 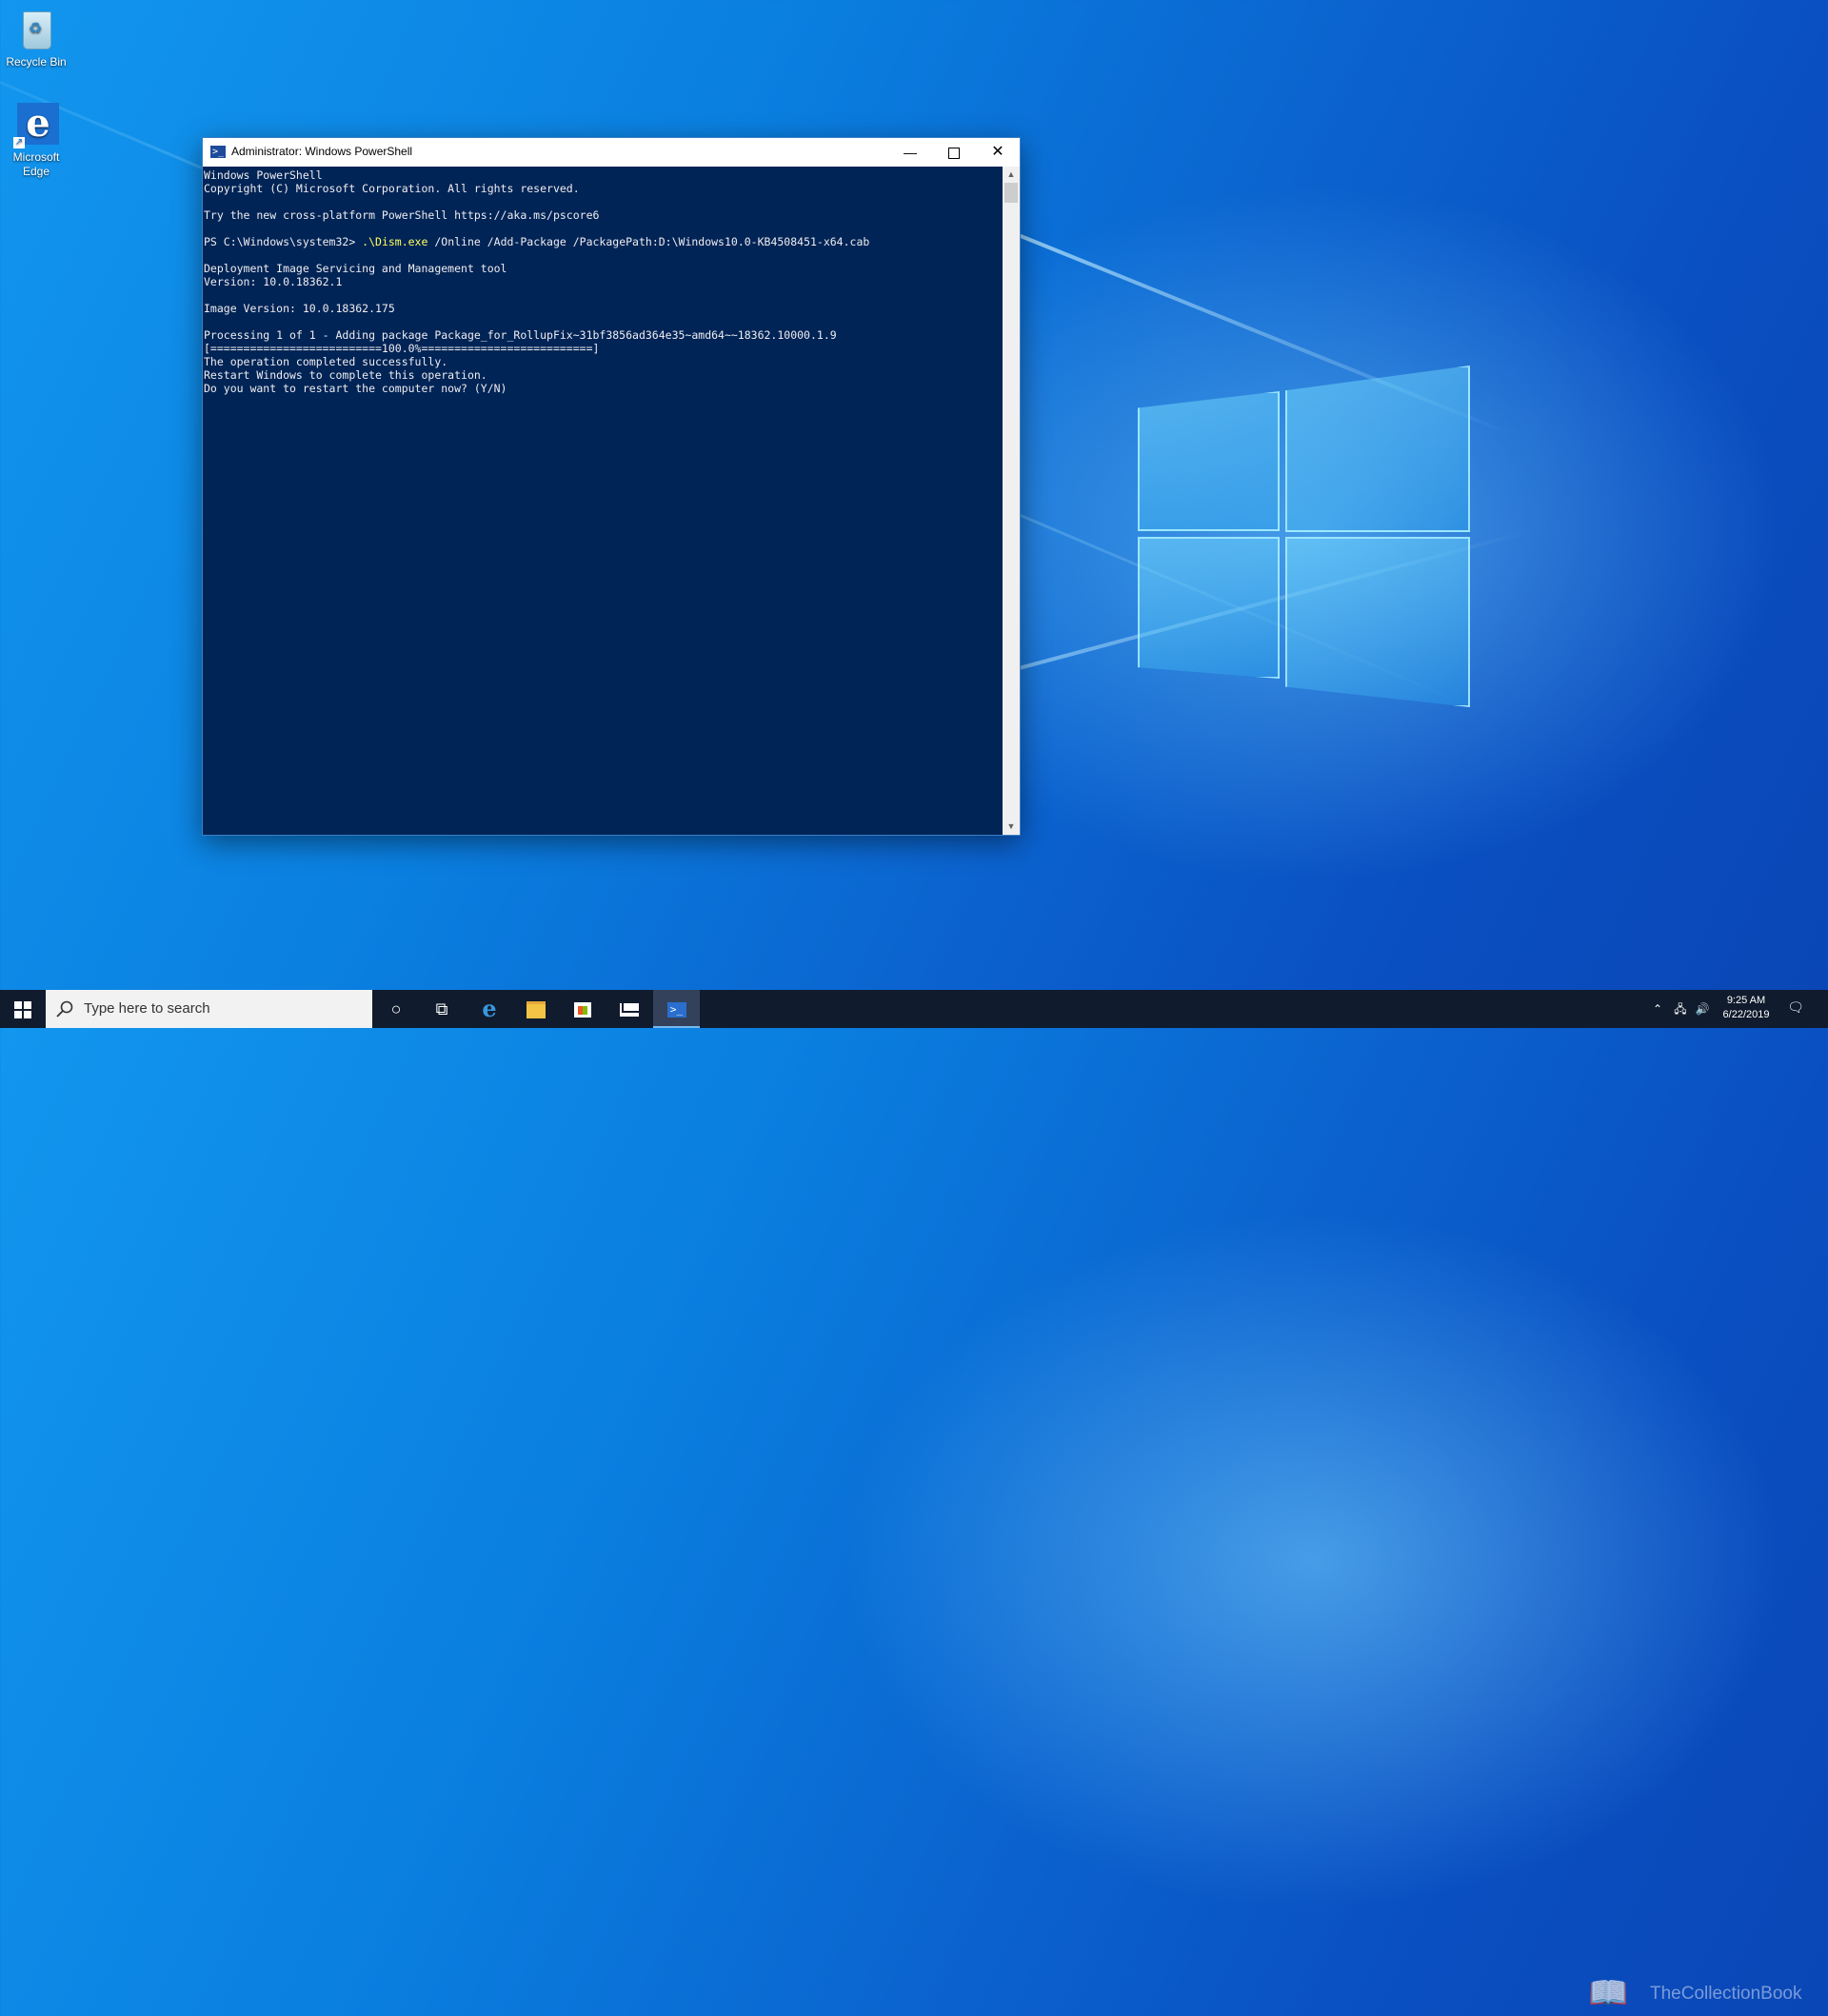 What do you see at coordinates (395, 241) in the screenshot?
I see `console-command: .\Dism.exe` at bounding box center [395, 241].